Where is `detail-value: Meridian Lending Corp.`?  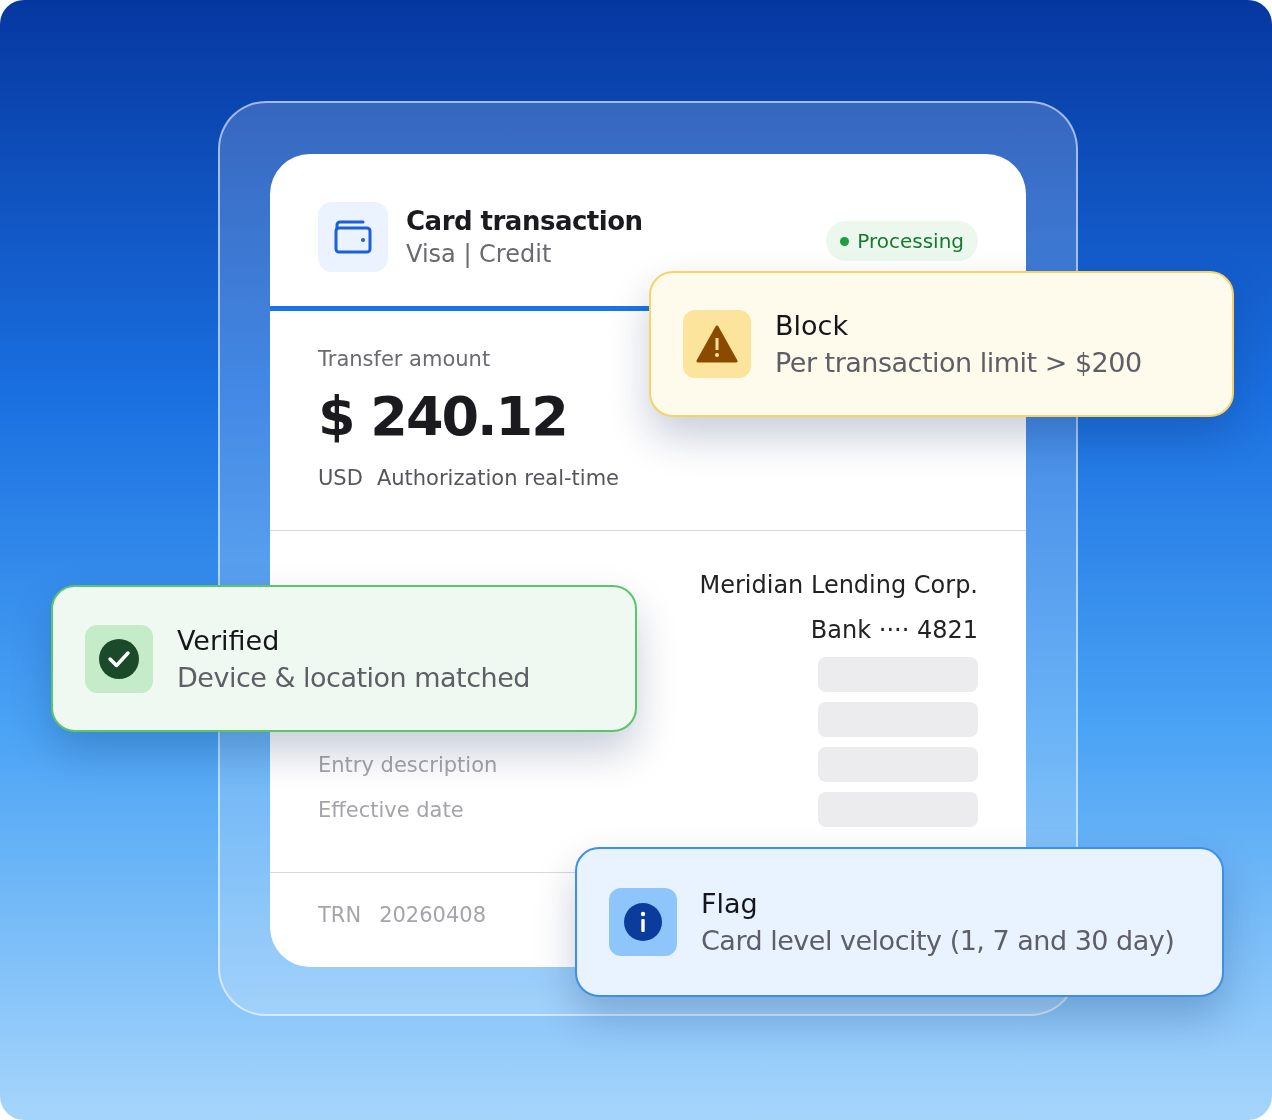 detail-value: Meridian Lending Corp. is located at coordinates (838, 584).